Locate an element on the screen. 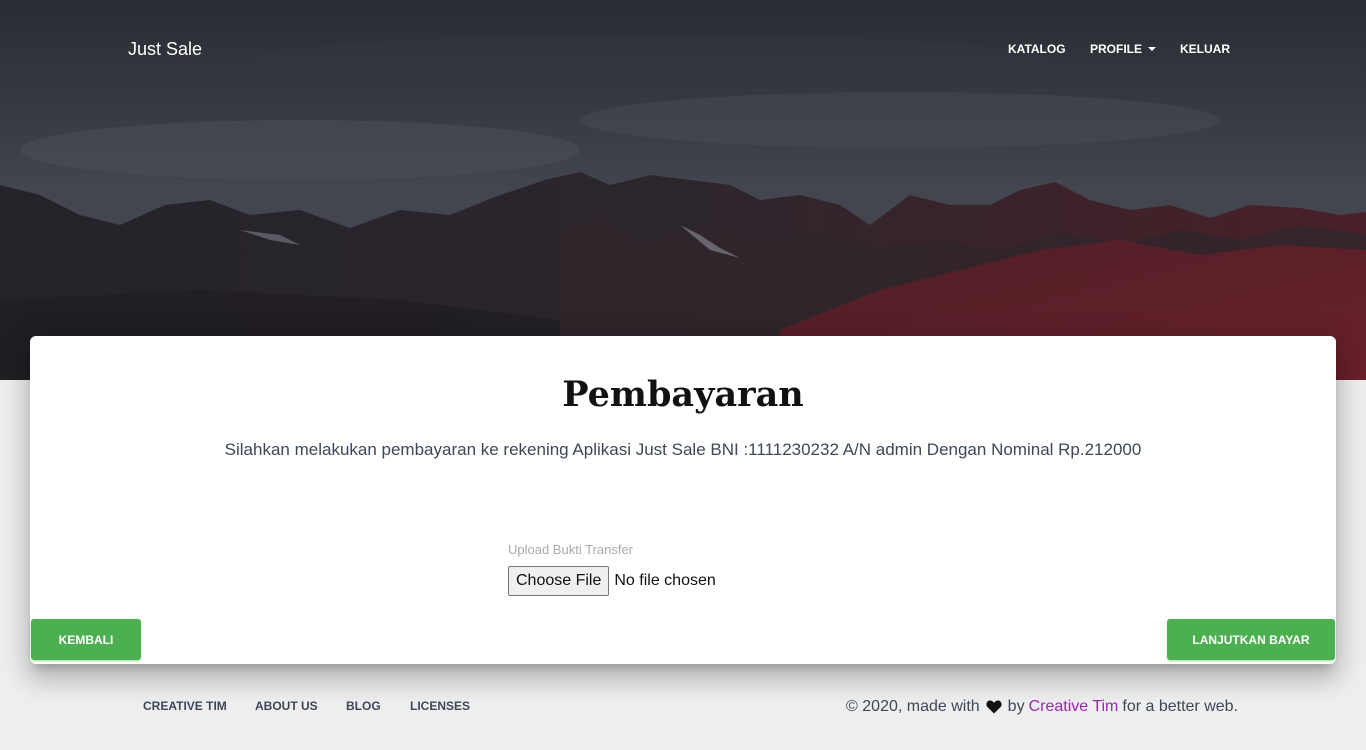 Image resolution: width=1366 pixels, height=750 pixels. footer-link-blog: BLOG is located at coordinates (363, 706).